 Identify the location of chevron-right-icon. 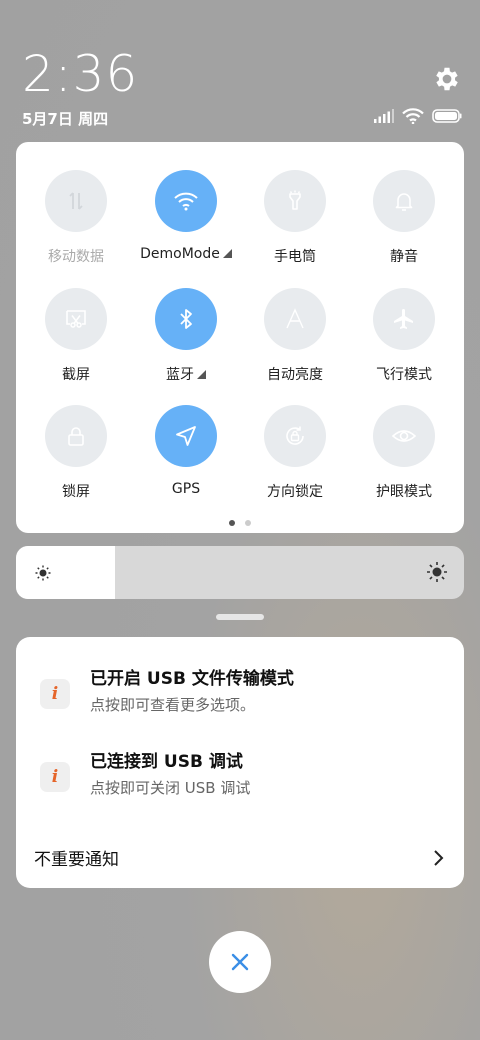
(438, 858).